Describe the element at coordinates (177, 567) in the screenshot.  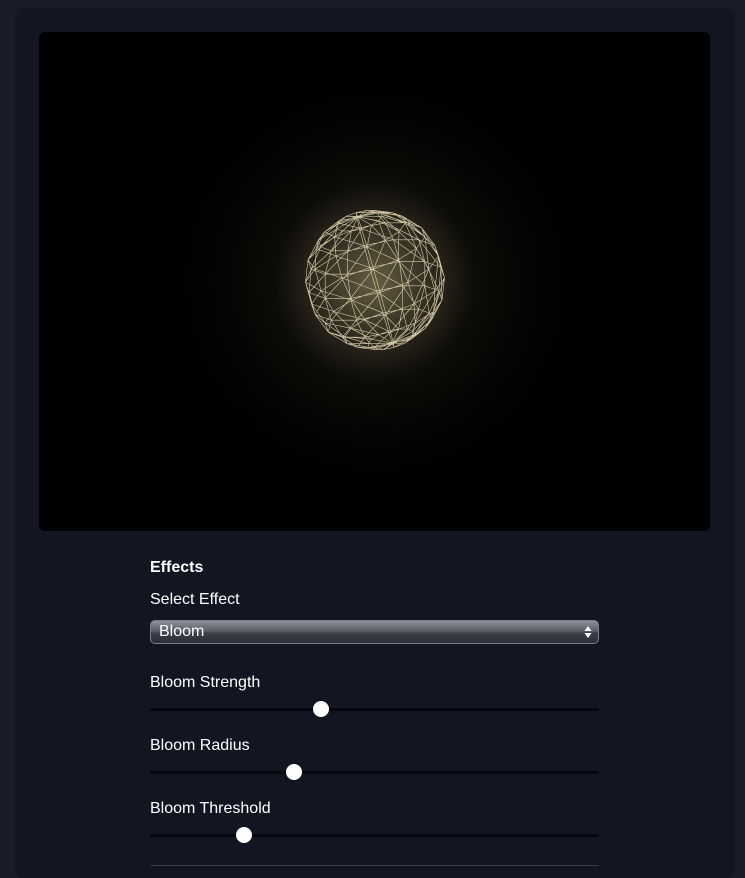
I see `effects-heading: Effects` at that location.